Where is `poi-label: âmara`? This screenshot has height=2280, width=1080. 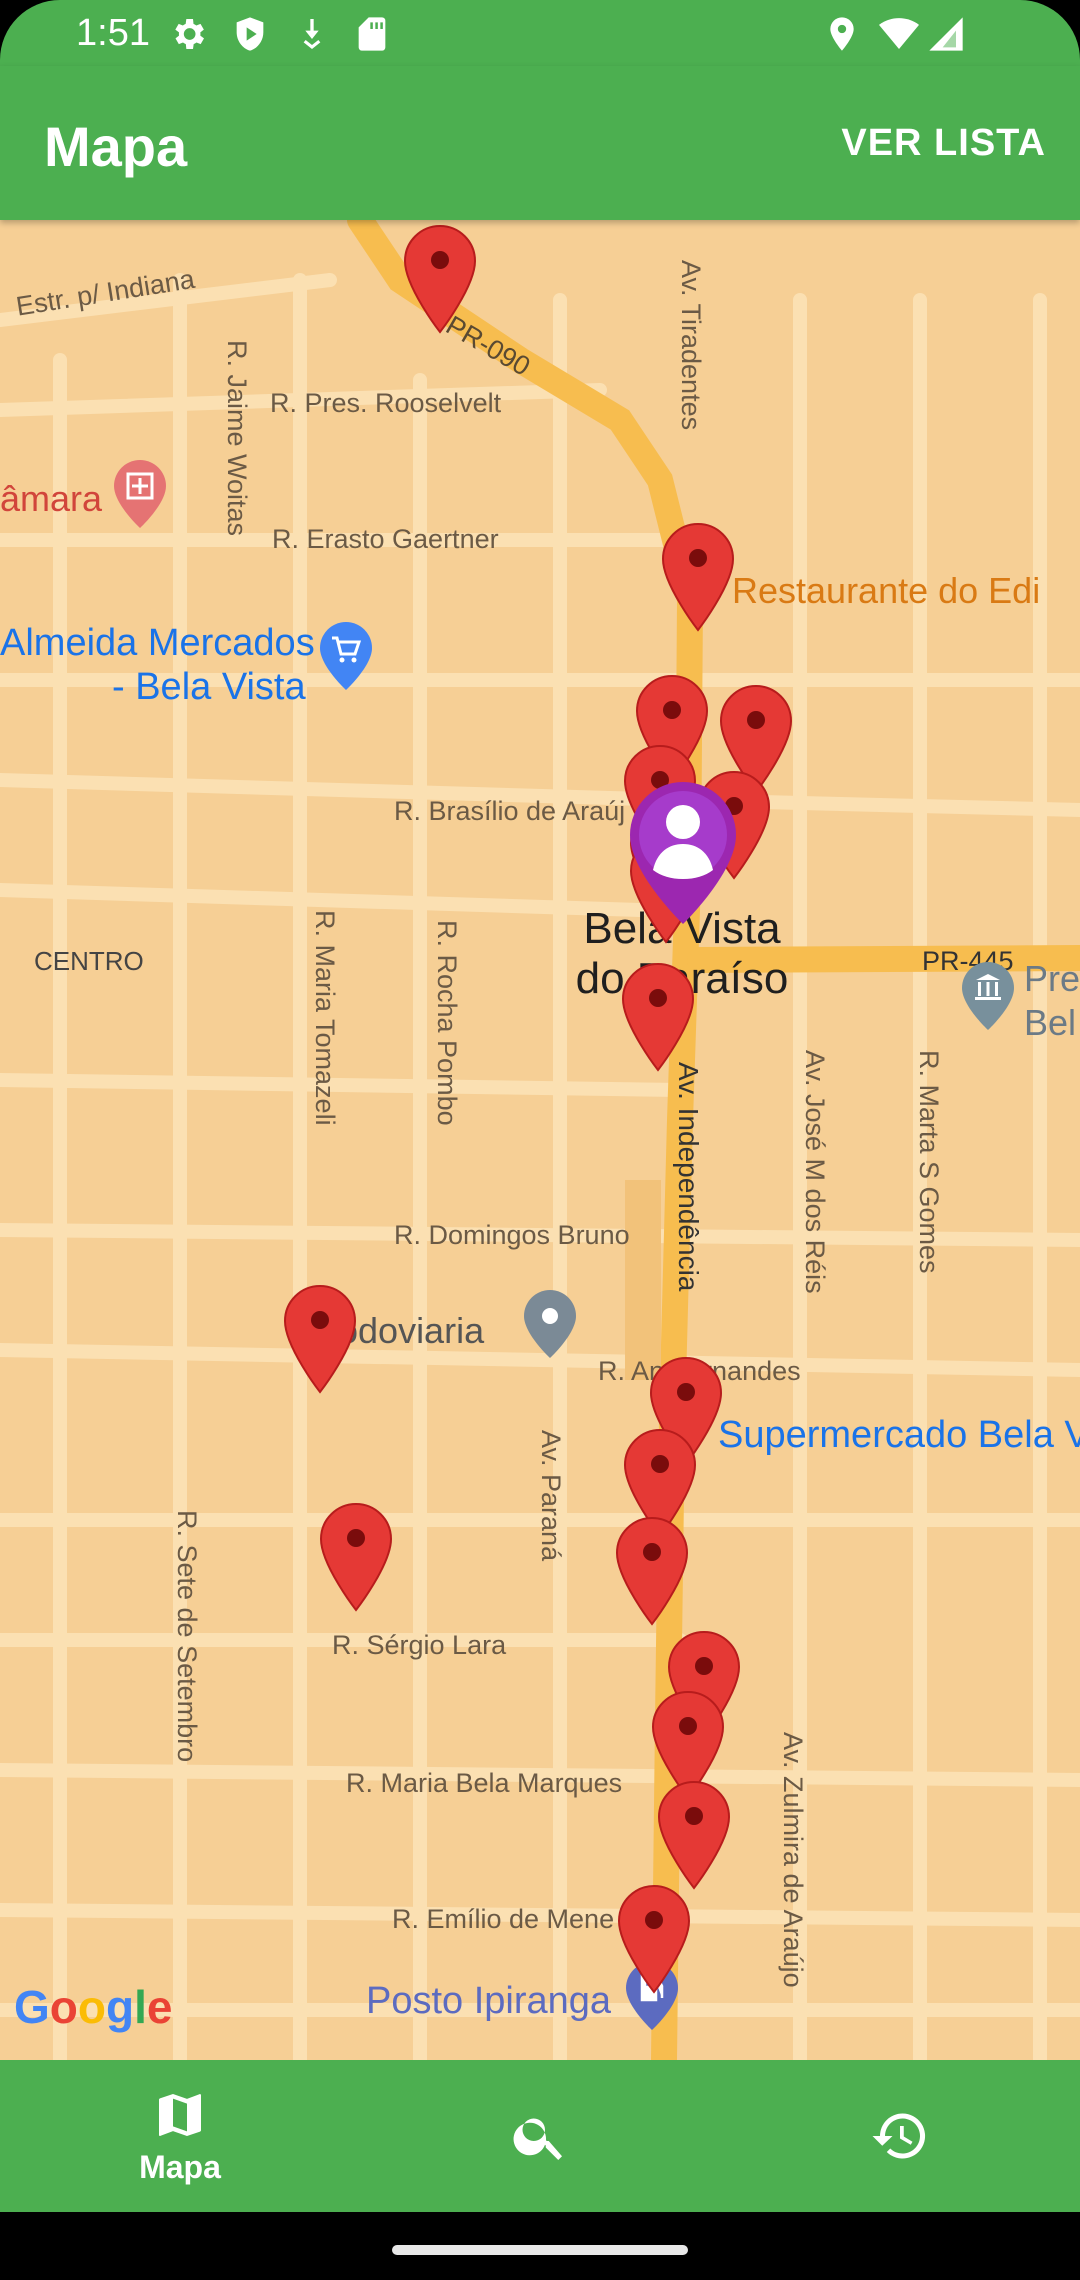
poi-label: âmara is located at coordinates (51, 498).